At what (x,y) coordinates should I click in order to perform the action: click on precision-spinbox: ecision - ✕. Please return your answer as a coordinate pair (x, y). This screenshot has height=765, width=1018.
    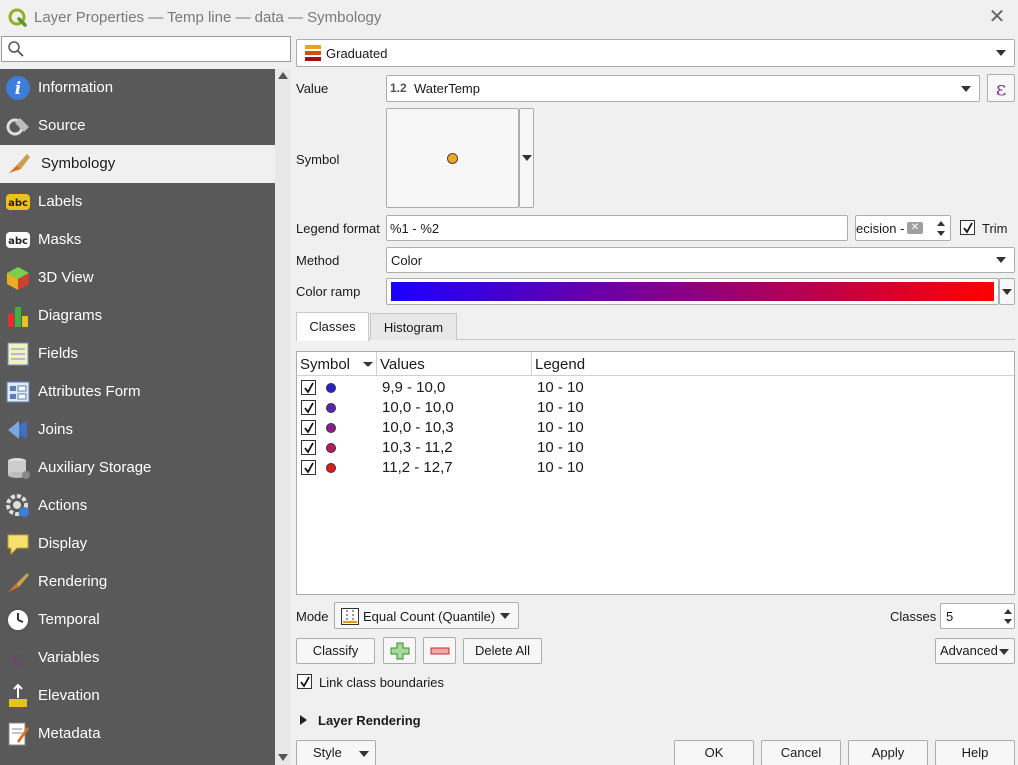
    Looking at the image, I should click on (903, 228).